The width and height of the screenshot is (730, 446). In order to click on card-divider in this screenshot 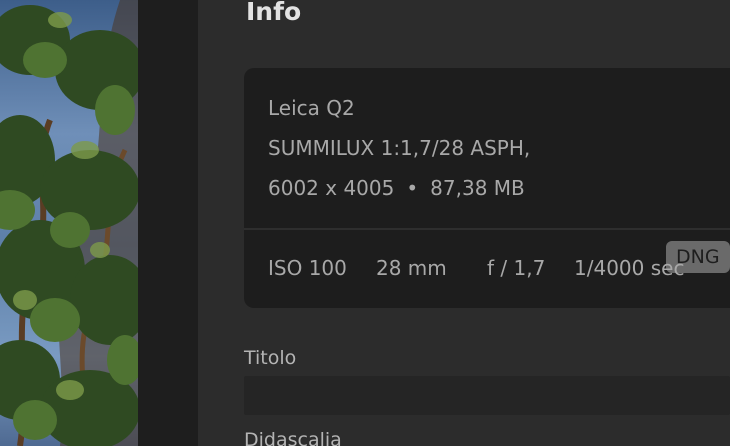, I will do `click(487, 229)`.